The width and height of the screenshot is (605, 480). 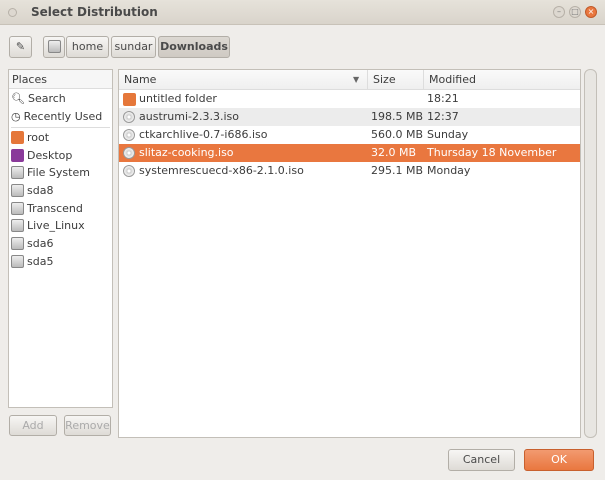 I want to click on place-label: sda6, so click(x=40, y=243).